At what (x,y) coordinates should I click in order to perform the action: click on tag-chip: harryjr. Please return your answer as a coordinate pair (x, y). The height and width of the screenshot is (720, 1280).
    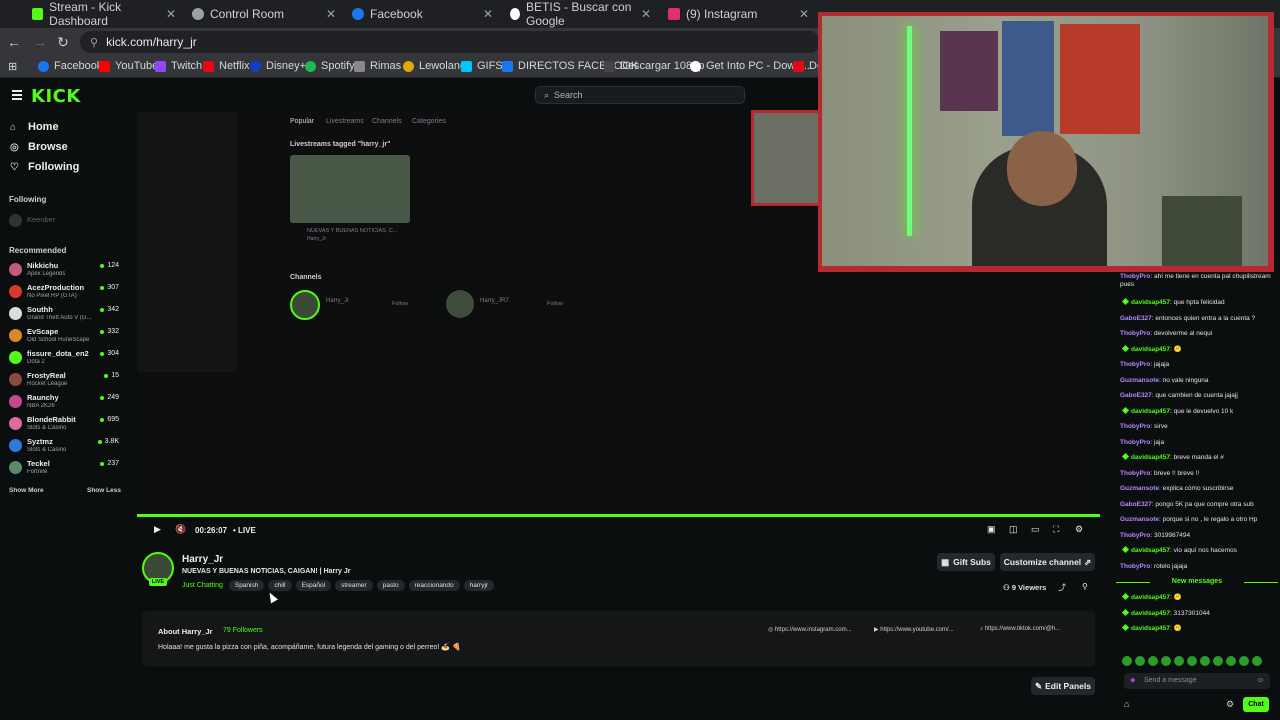
    Looking at the image, I should click on (479, 585).